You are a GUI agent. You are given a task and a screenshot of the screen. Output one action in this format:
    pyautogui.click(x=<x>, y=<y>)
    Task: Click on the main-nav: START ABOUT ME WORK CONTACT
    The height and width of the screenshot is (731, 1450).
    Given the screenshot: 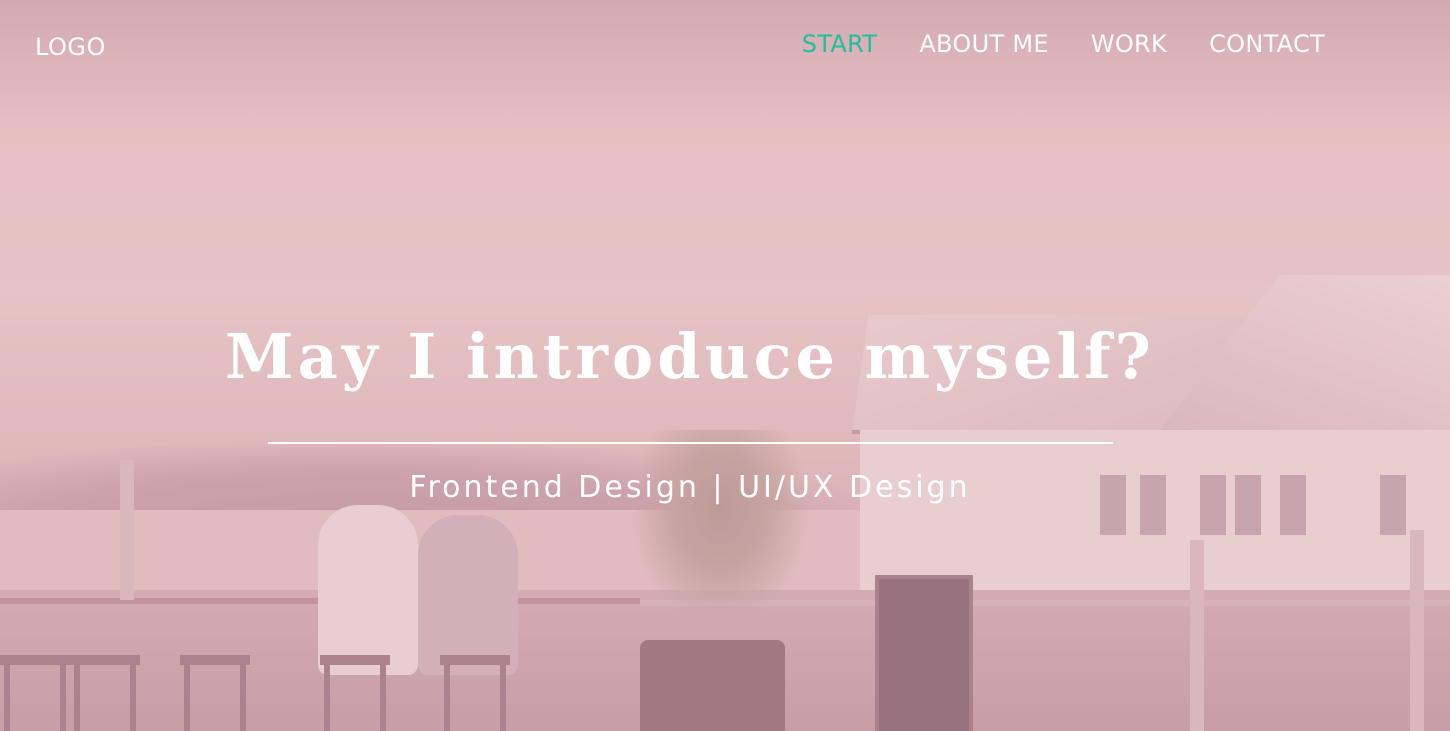 What is the action you would take?
    pyautogui.click(x=1063, y=44)
    